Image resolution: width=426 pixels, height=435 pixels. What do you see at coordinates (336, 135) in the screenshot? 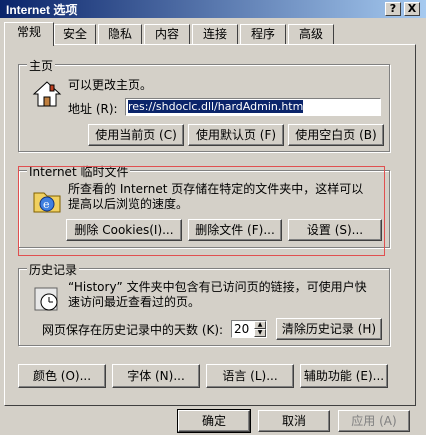
I see `use-blank-button: 使用空白页 (B)` at bounding box center [336, 135].